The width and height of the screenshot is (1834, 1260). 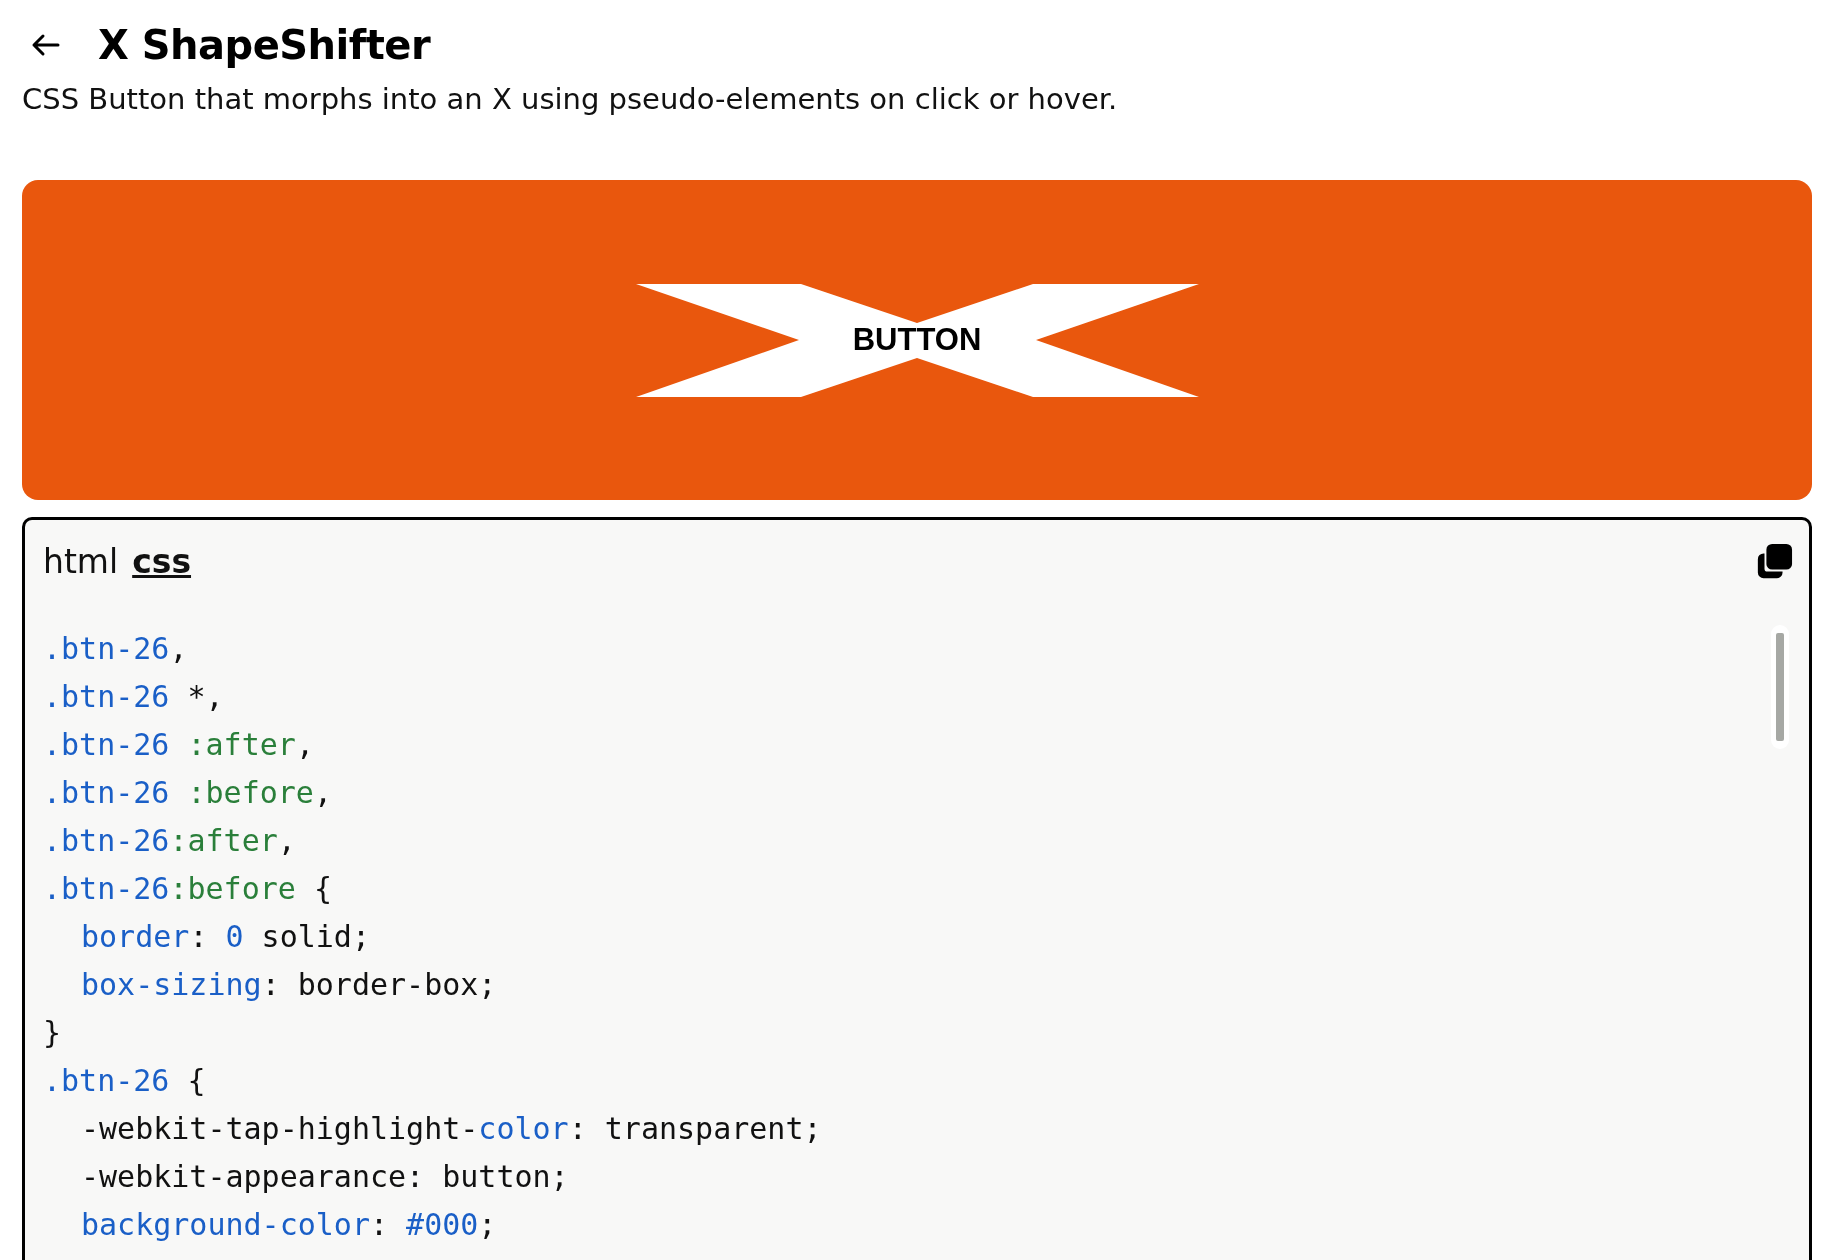 What do you see at coordinates (53, 1033) in the screenshot?
I see `code-line: }` at bounding box center [53, 1033].